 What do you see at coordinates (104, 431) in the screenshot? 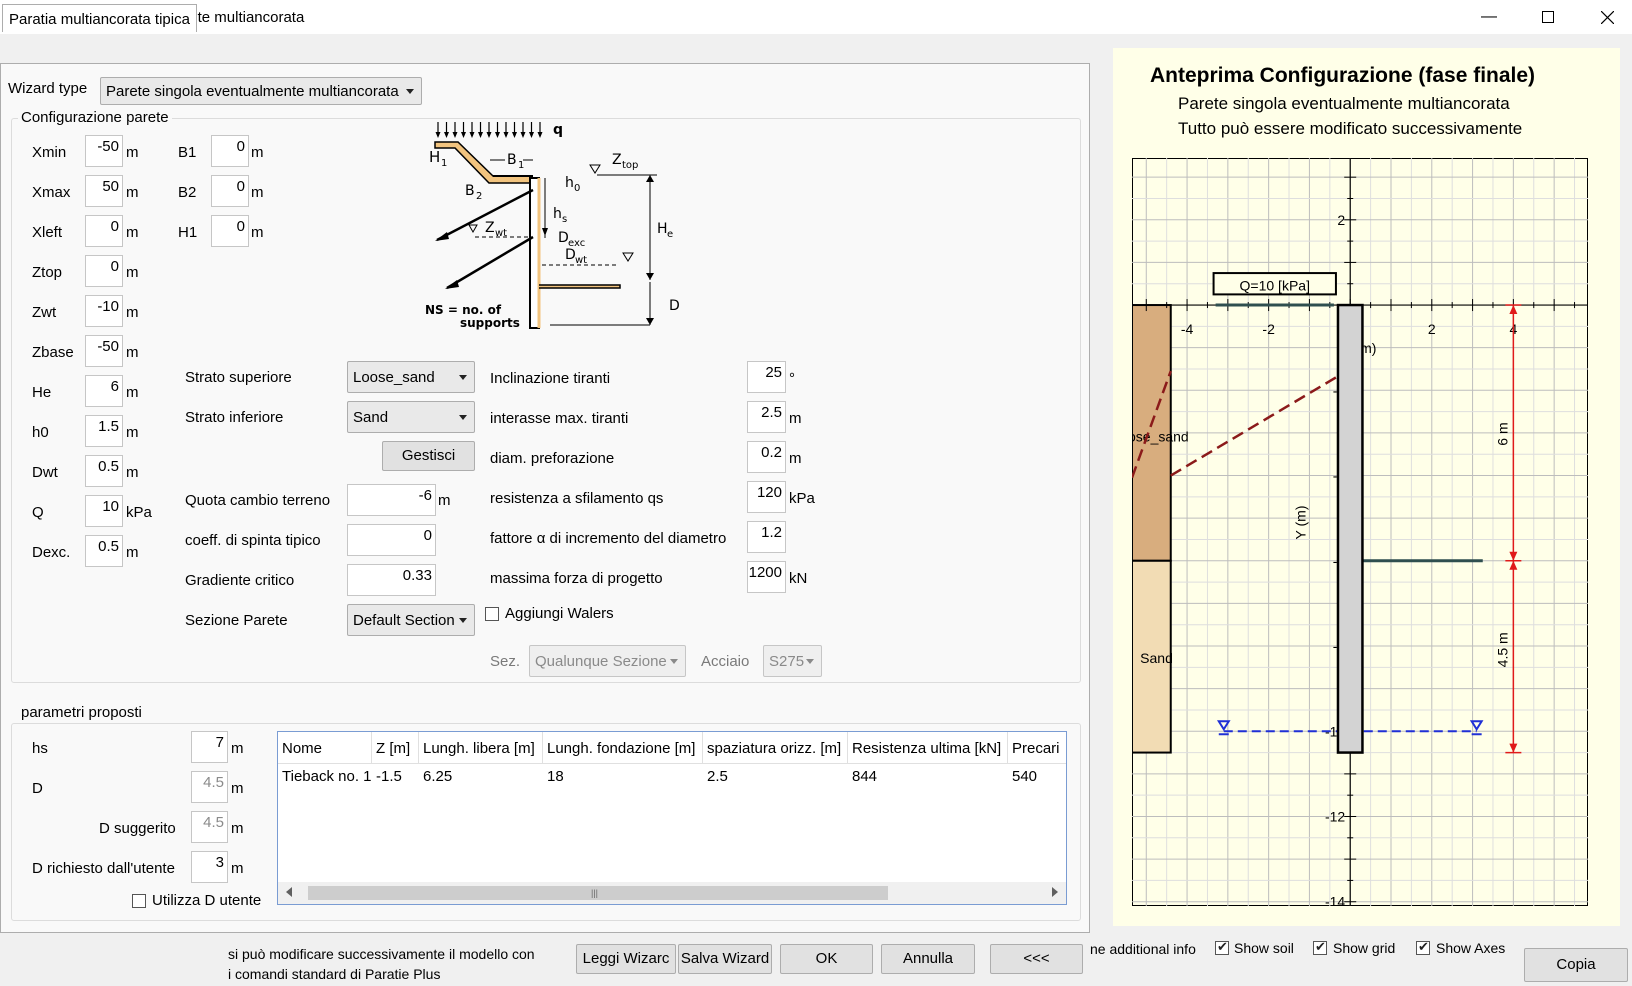
I see `field-input-7: 1.5` at bounding box center [104, 431].